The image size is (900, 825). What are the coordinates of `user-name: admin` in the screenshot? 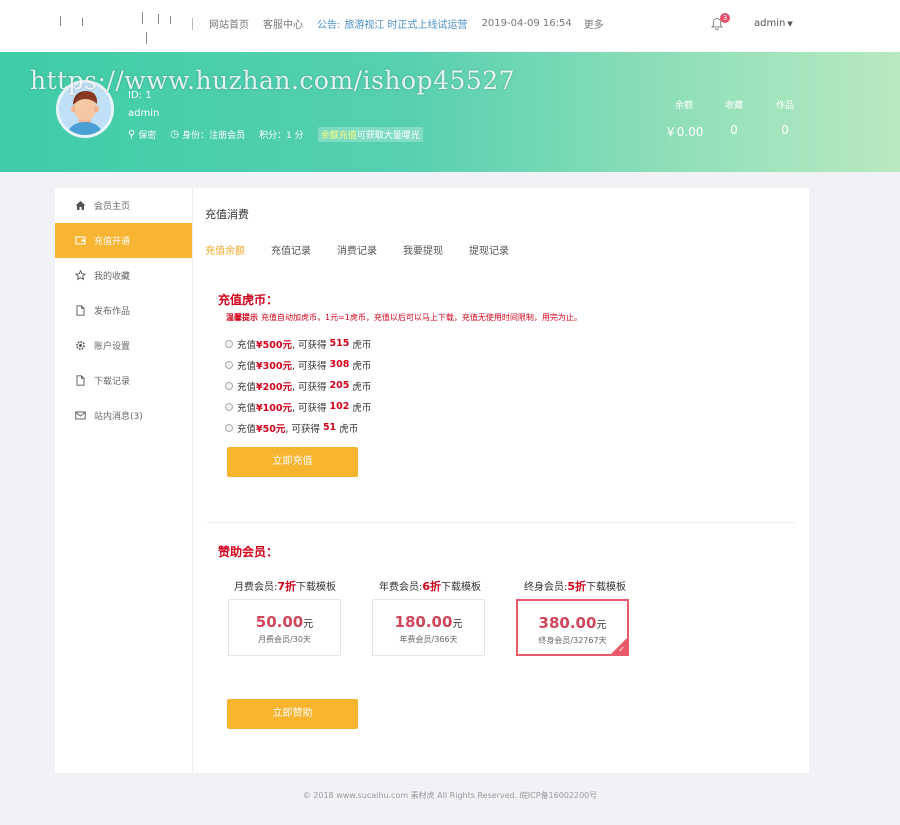 It's located at (144, 113).